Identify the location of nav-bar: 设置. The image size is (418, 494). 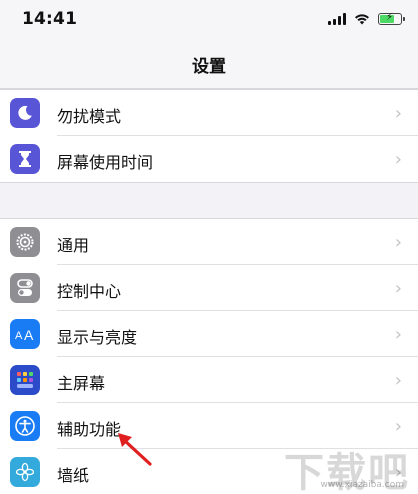
(209, 64).